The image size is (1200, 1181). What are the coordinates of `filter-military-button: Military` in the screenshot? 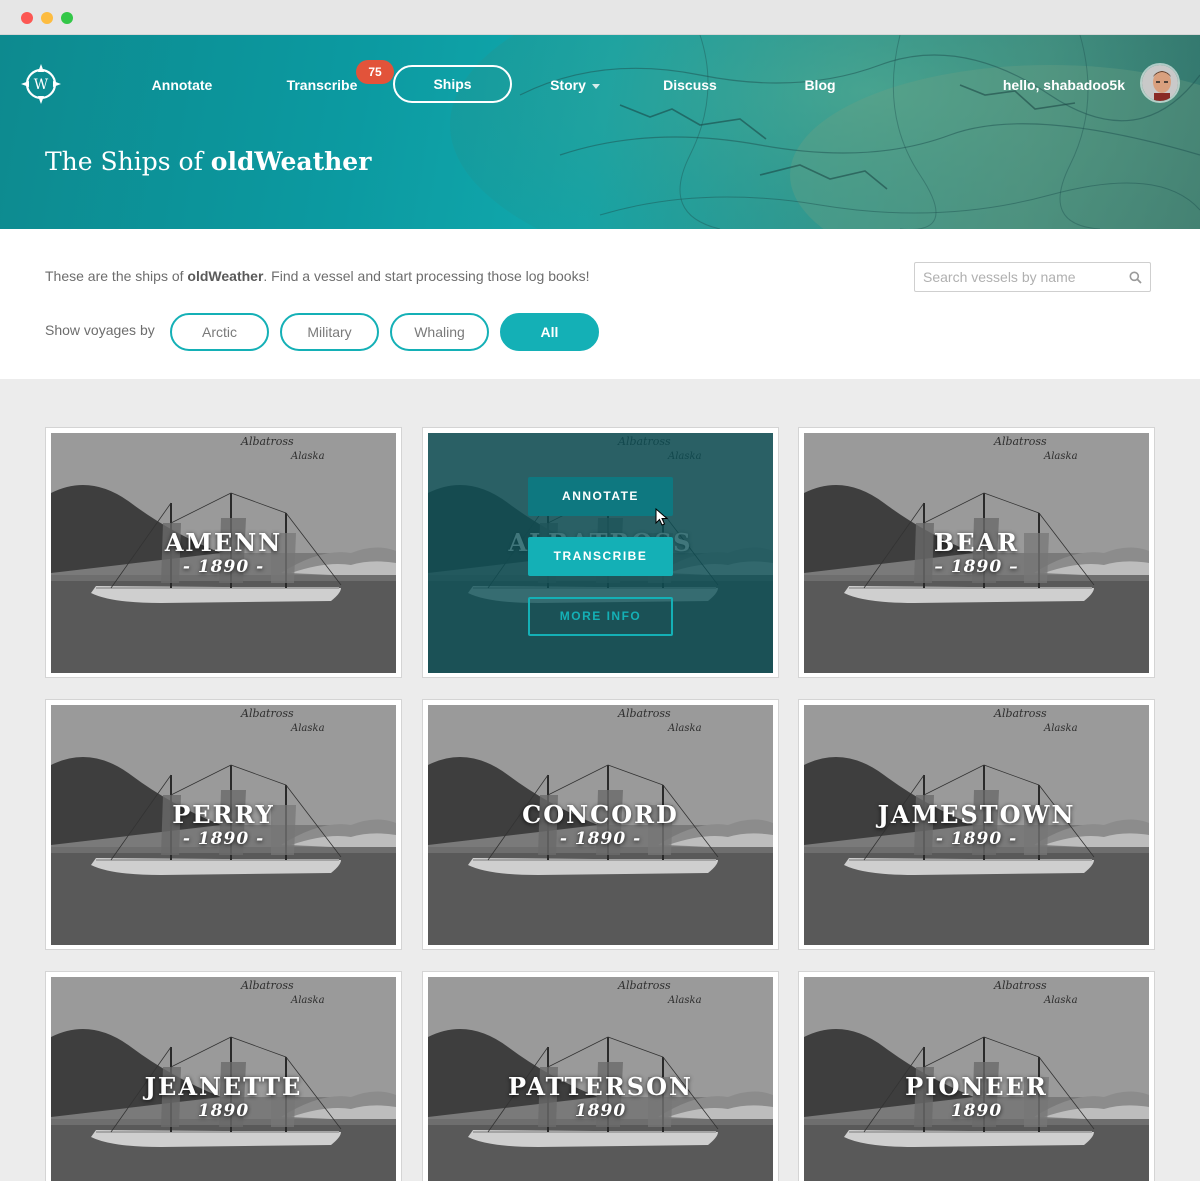 It's located at (329, 332).